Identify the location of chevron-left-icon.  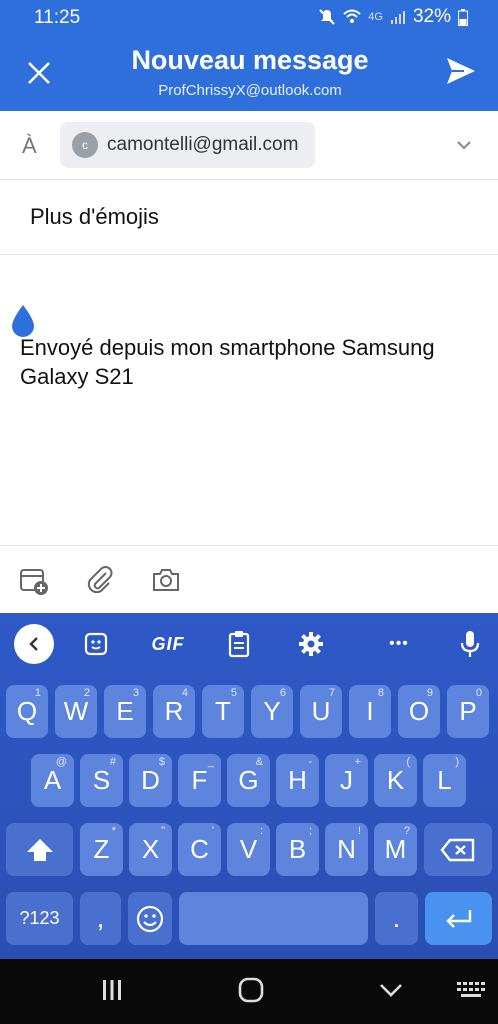
(33, 644).